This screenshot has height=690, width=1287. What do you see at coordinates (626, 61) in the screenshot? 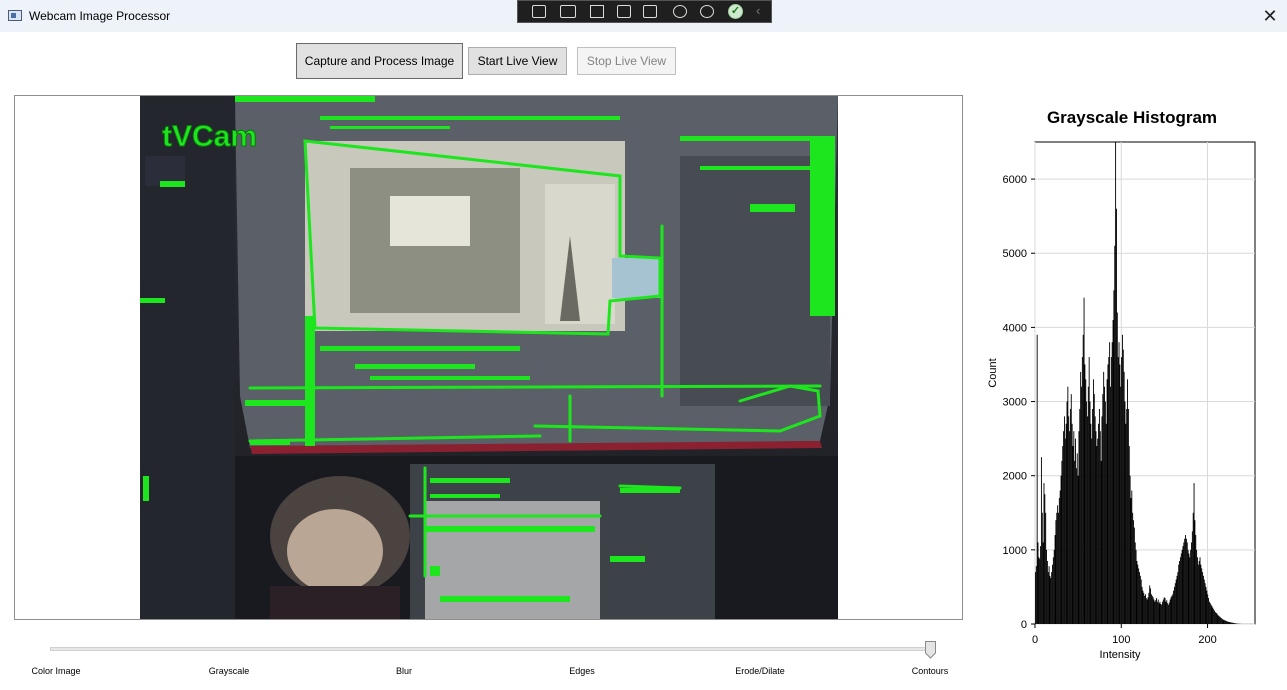
I see `stop-live-button: Stop Live View` at bounding box center [626, 61].